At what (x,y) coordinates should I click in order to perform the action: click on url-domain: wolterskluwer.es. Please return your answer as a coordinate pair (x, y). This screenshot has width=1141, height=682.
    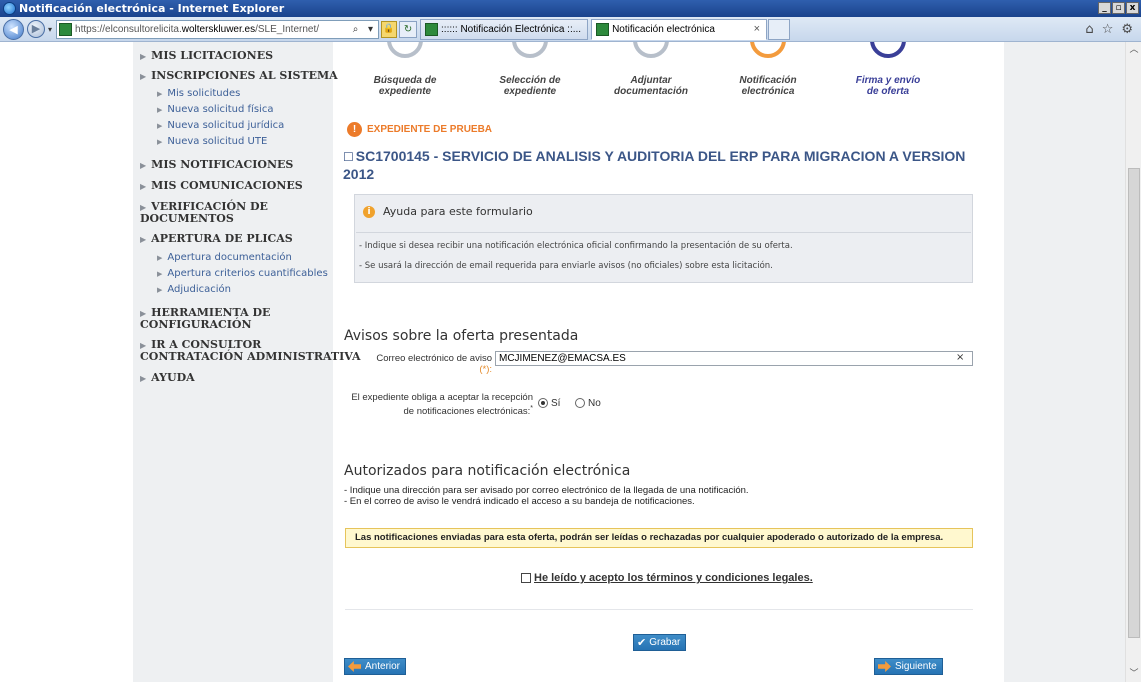
    Looking at the image, I should click on (218, 29).